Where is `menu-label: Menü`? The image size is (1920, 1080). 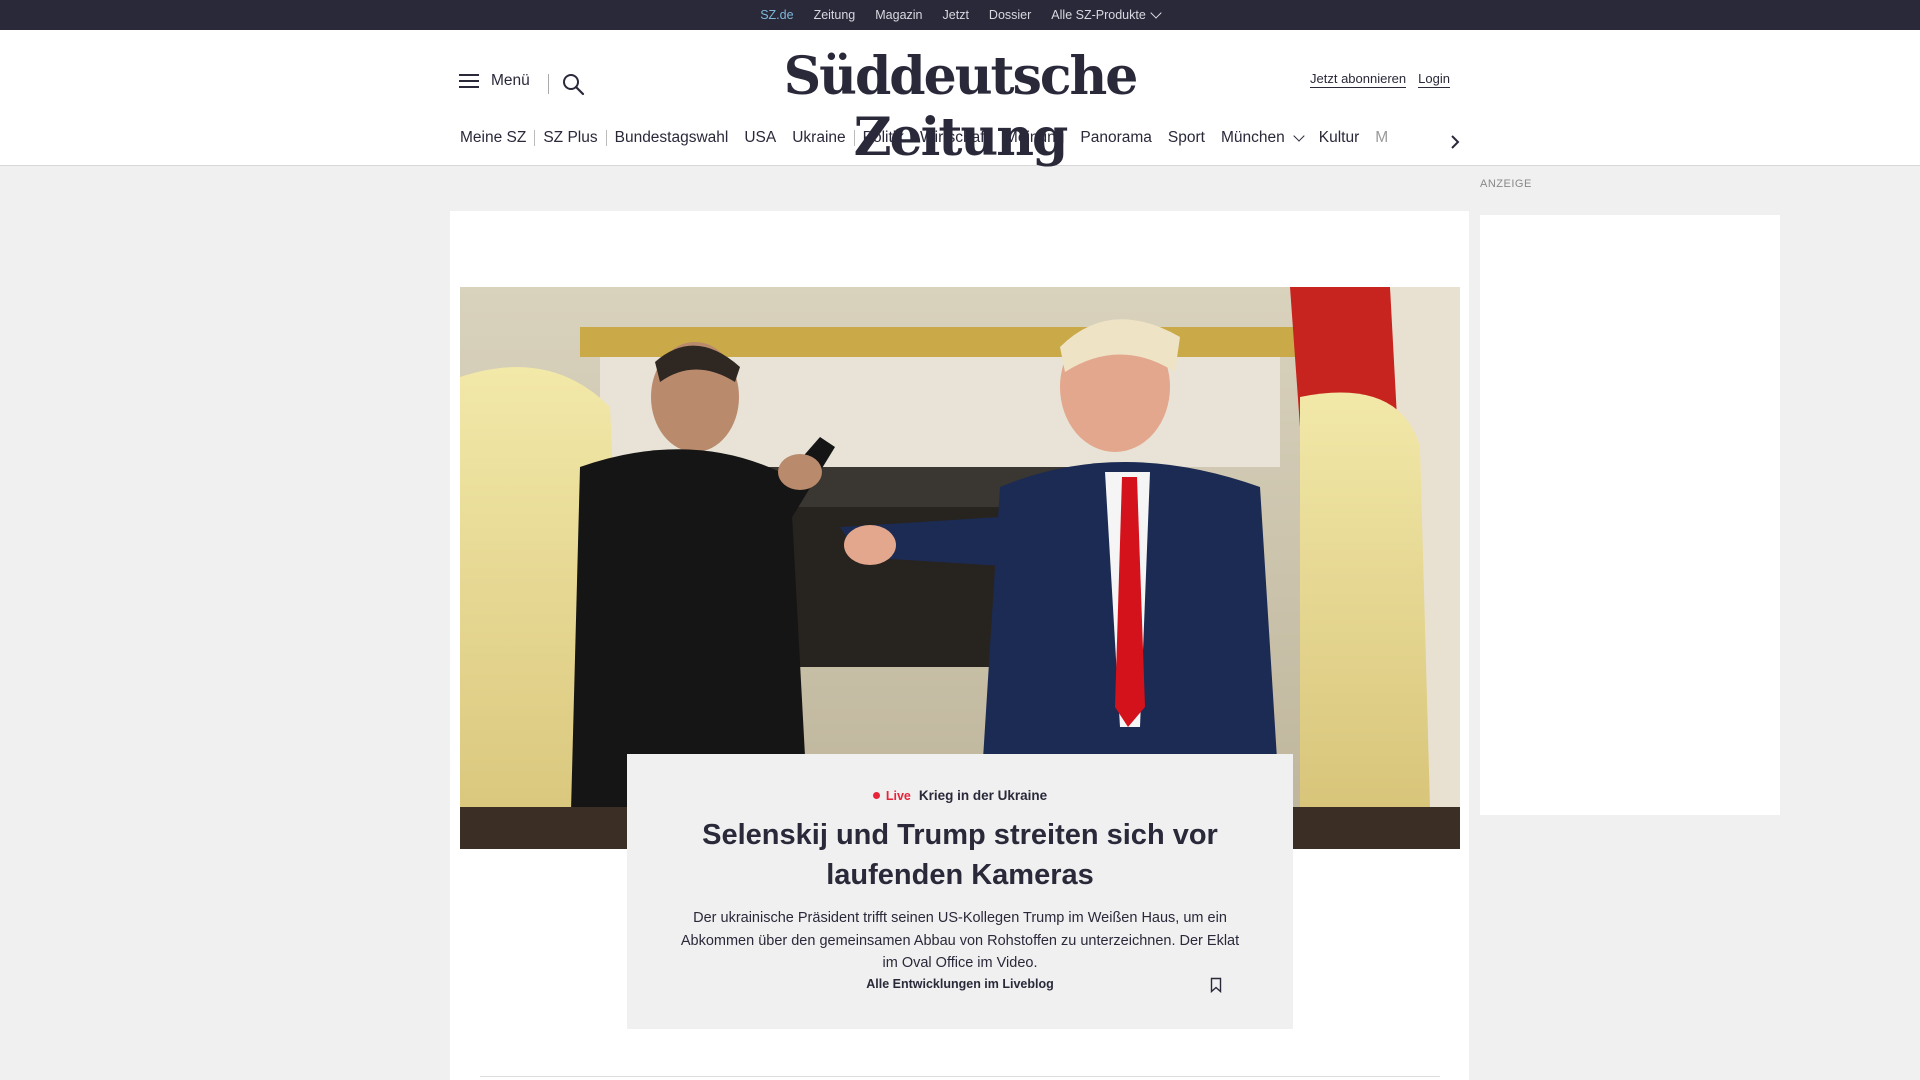 menu-label: Menü is located at coordinates (510, 80).